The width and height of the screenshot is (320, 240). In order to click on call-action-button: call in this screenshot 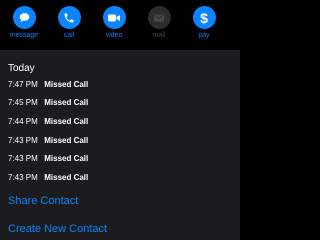, I will do `click(69, 25)`.